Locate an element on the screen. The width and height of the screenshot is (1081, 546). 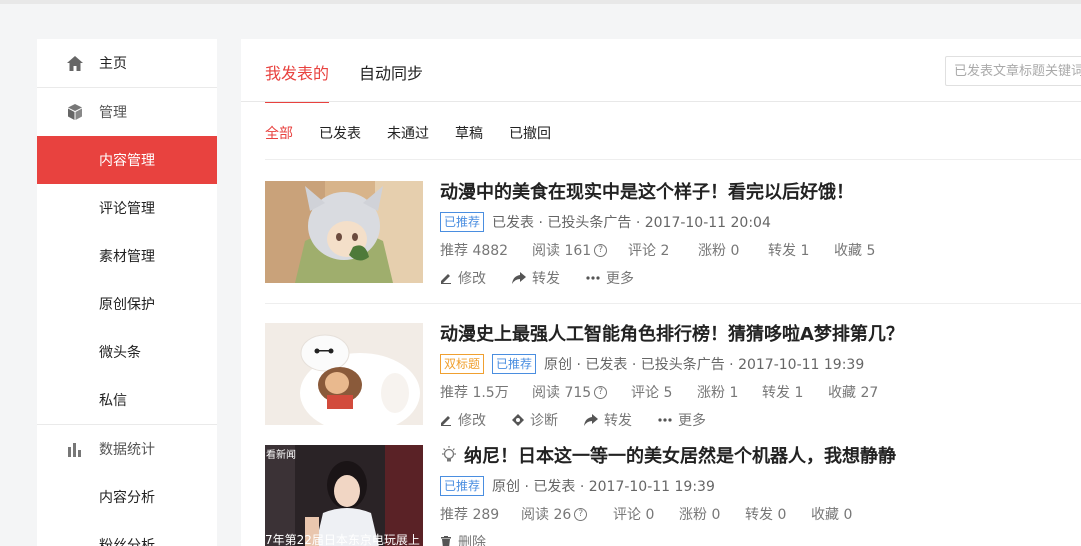
sidebar-item-content-manage: 内容管理 is located at coordinates (127, 160).